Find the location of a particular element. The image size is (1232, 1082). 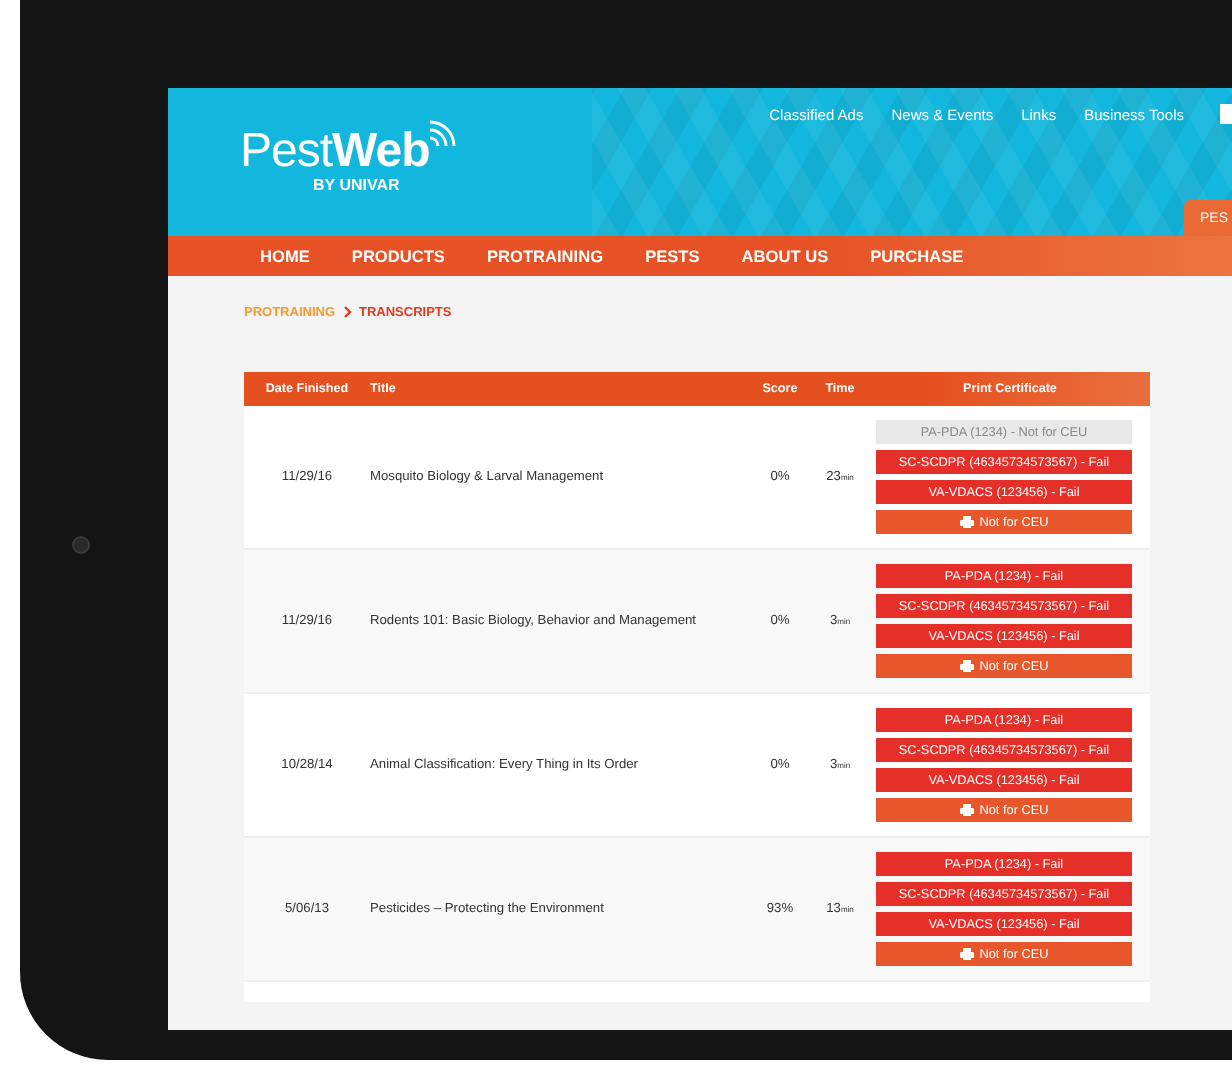

nav-link: PRODUCTS is located at coordinates (398, 256).